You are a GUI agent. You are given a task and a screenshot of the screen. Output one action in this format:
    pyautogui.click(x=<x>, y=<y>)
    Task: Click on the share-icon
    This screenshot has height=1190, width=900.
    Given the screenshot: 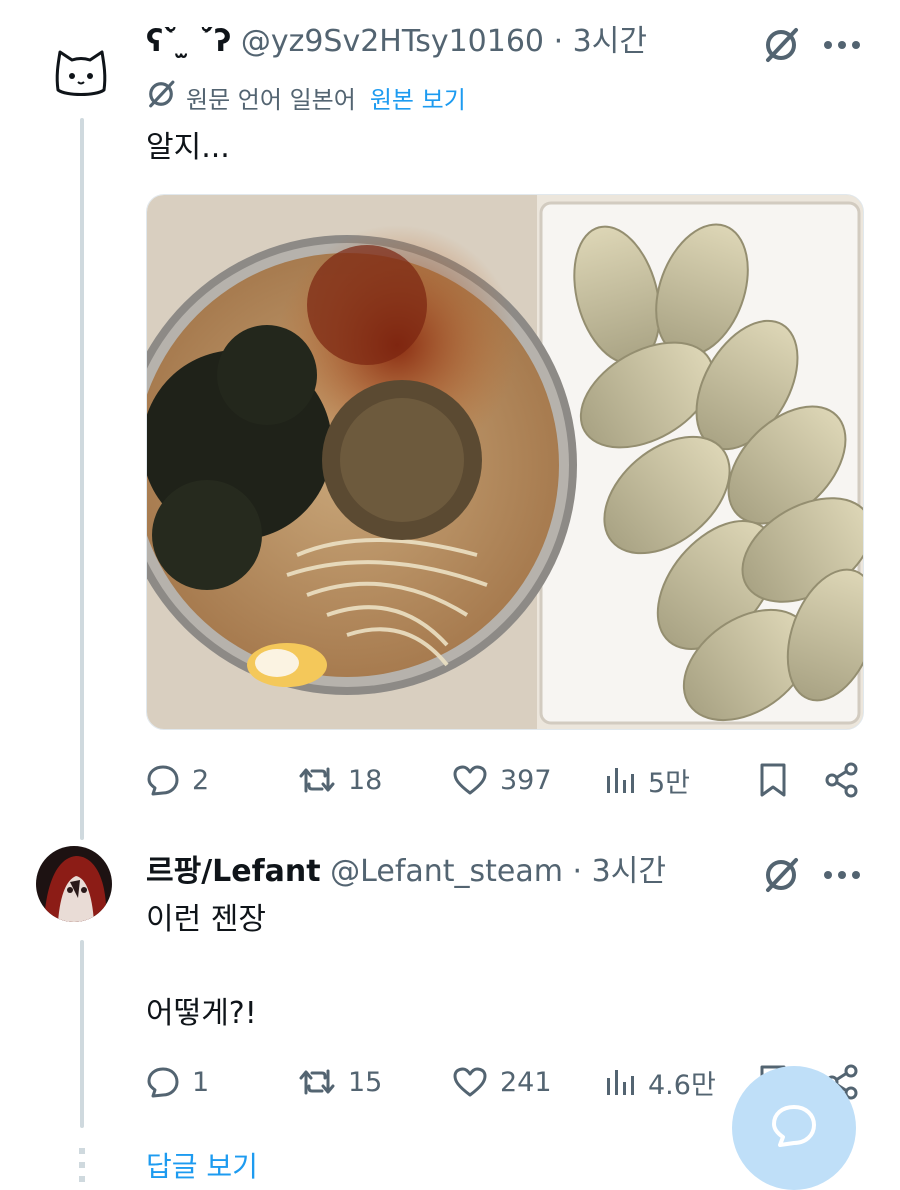 What is the action you would take?
    pyautogui.click(x=842, y=780)
    